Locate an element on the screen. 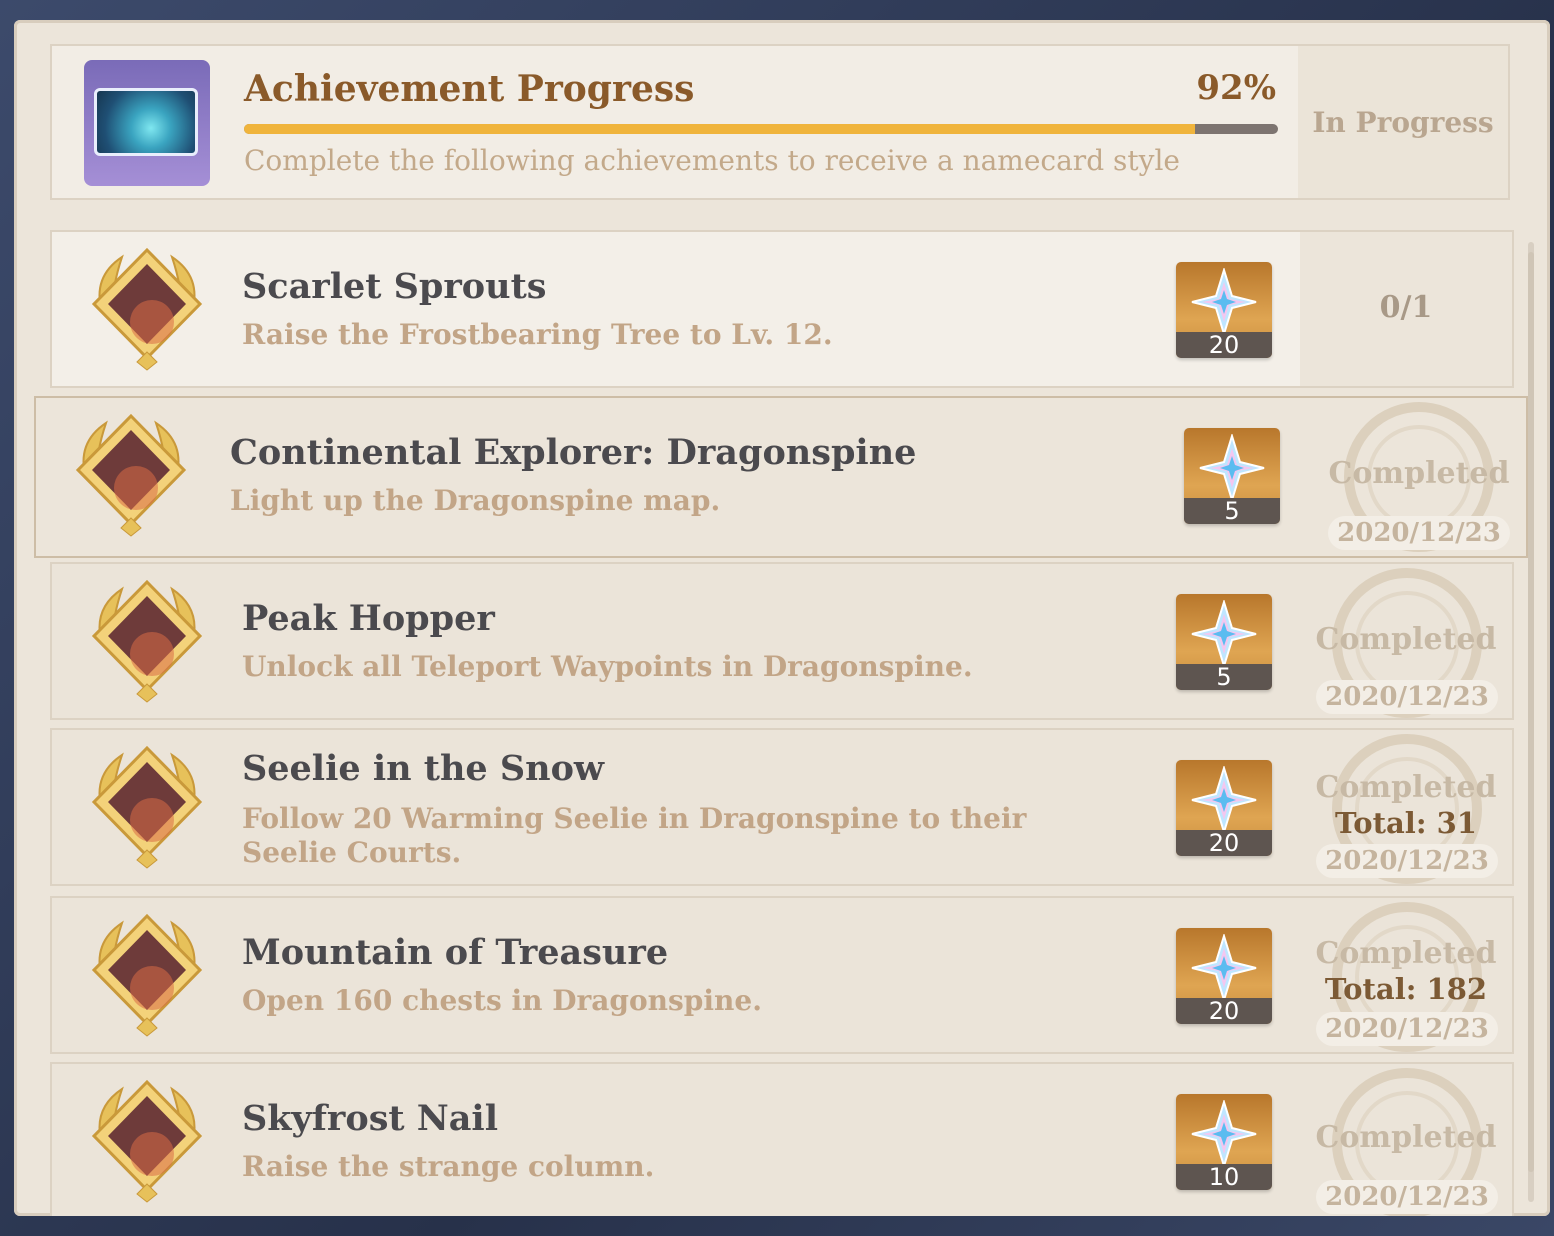  progress-title: Achievement Progress is located at coordinates (469, 89).